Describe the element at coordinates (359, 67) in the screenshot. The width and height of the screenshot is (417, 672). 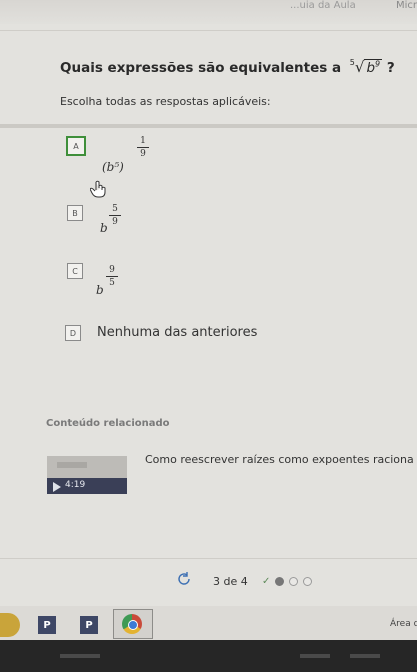
I see `radical-sign: √` at that location.